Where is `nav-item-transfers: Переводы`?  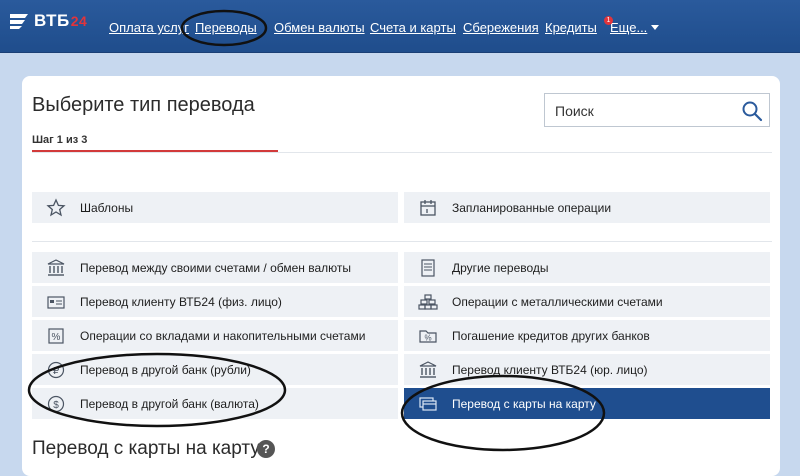
nav-item-transfers: Переводы is located at coordinates (226, 27).